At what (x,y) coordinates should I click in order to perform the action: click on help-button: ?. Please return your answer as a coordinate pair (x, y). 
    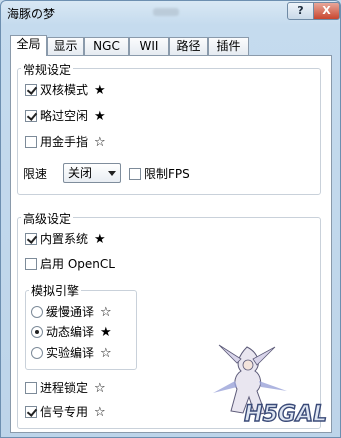
    Looking at the image, I should click on (300, 11).